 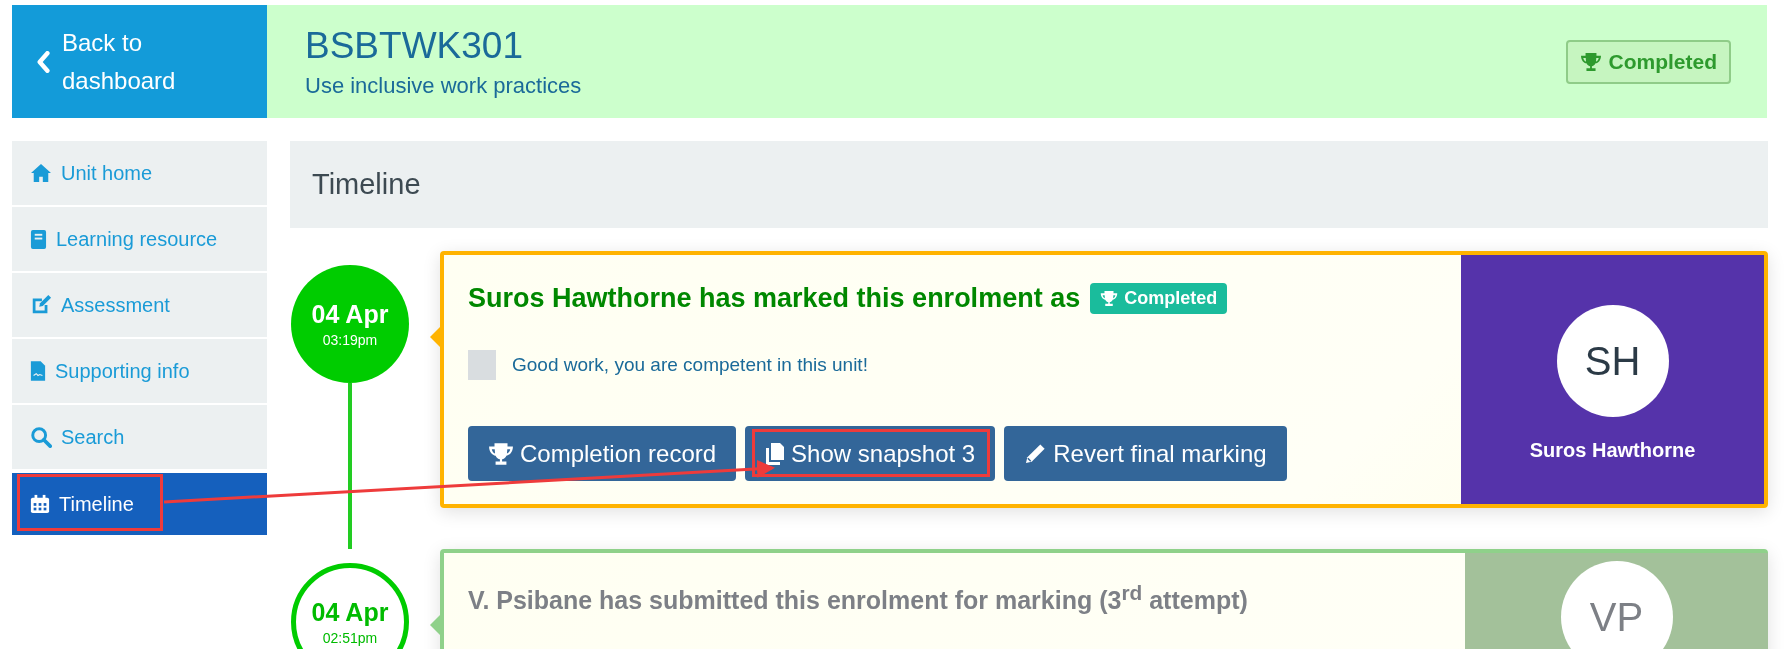 I want to click on sidebar-item: Search, so click(x=139, y=437).